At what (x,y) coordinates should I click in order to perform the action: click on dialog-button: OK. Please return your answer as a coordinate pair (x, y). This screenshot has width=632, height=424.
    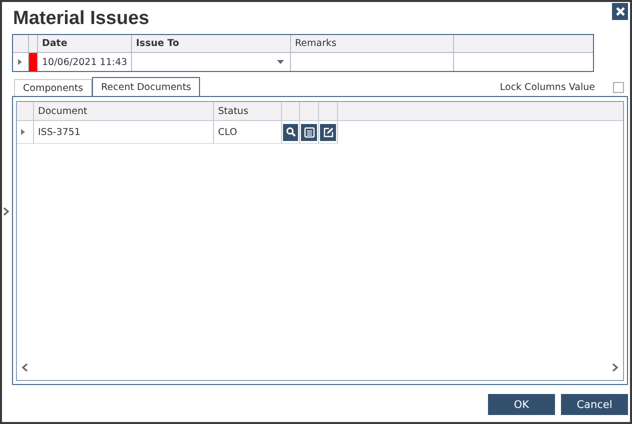
    Looking at the image, I should click on (521, 404).